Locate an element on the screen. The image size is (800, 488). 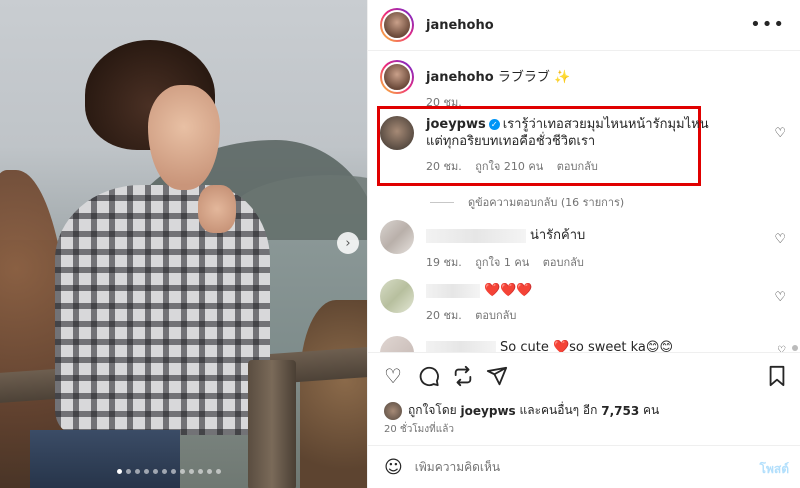
comment-icon is located at coordinates (429, 378).